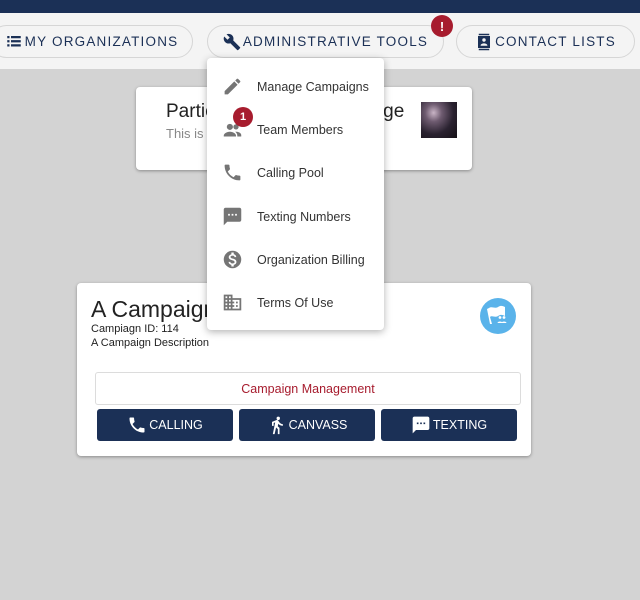 The image size is (640, 600). What do you see at coordinates (484, 42) in the screenshot?
I see `contact-book-icon` at bounding box center [484, 42].